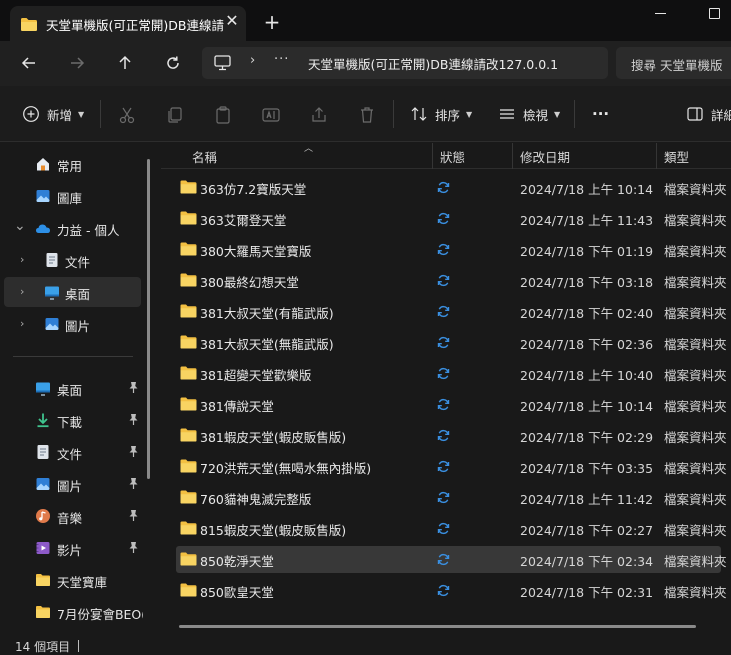 Image resolution: width=731 pixels, height=655 pixels. I want to click on table-row: 363艾爾登天堂 2024/7/18 上午 11:43 檔案資料夾, so click(451, 218).